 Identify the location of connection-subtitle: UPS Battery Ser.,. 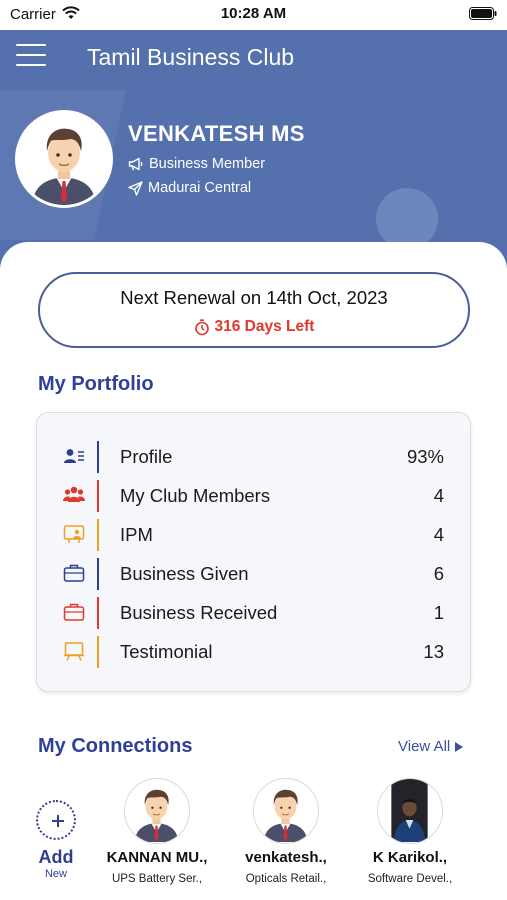
(157, 879).